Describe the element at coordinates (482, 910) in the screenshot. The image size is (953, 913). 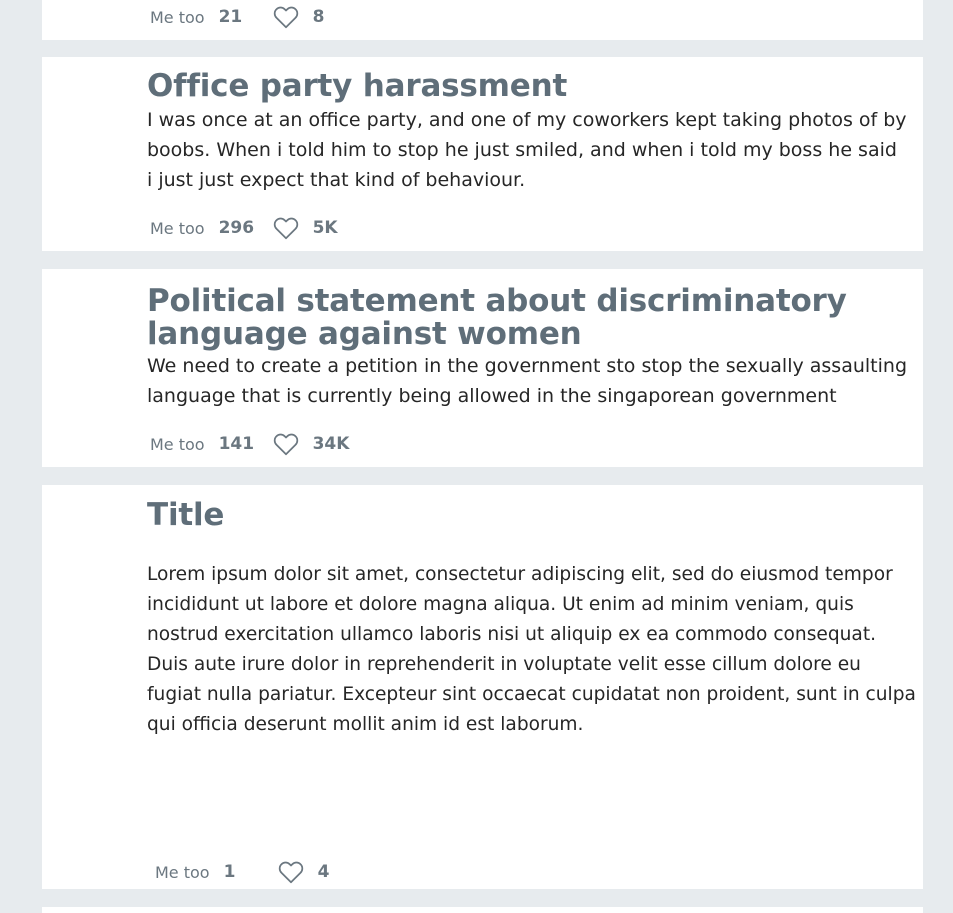
I see `post-card` at that location.